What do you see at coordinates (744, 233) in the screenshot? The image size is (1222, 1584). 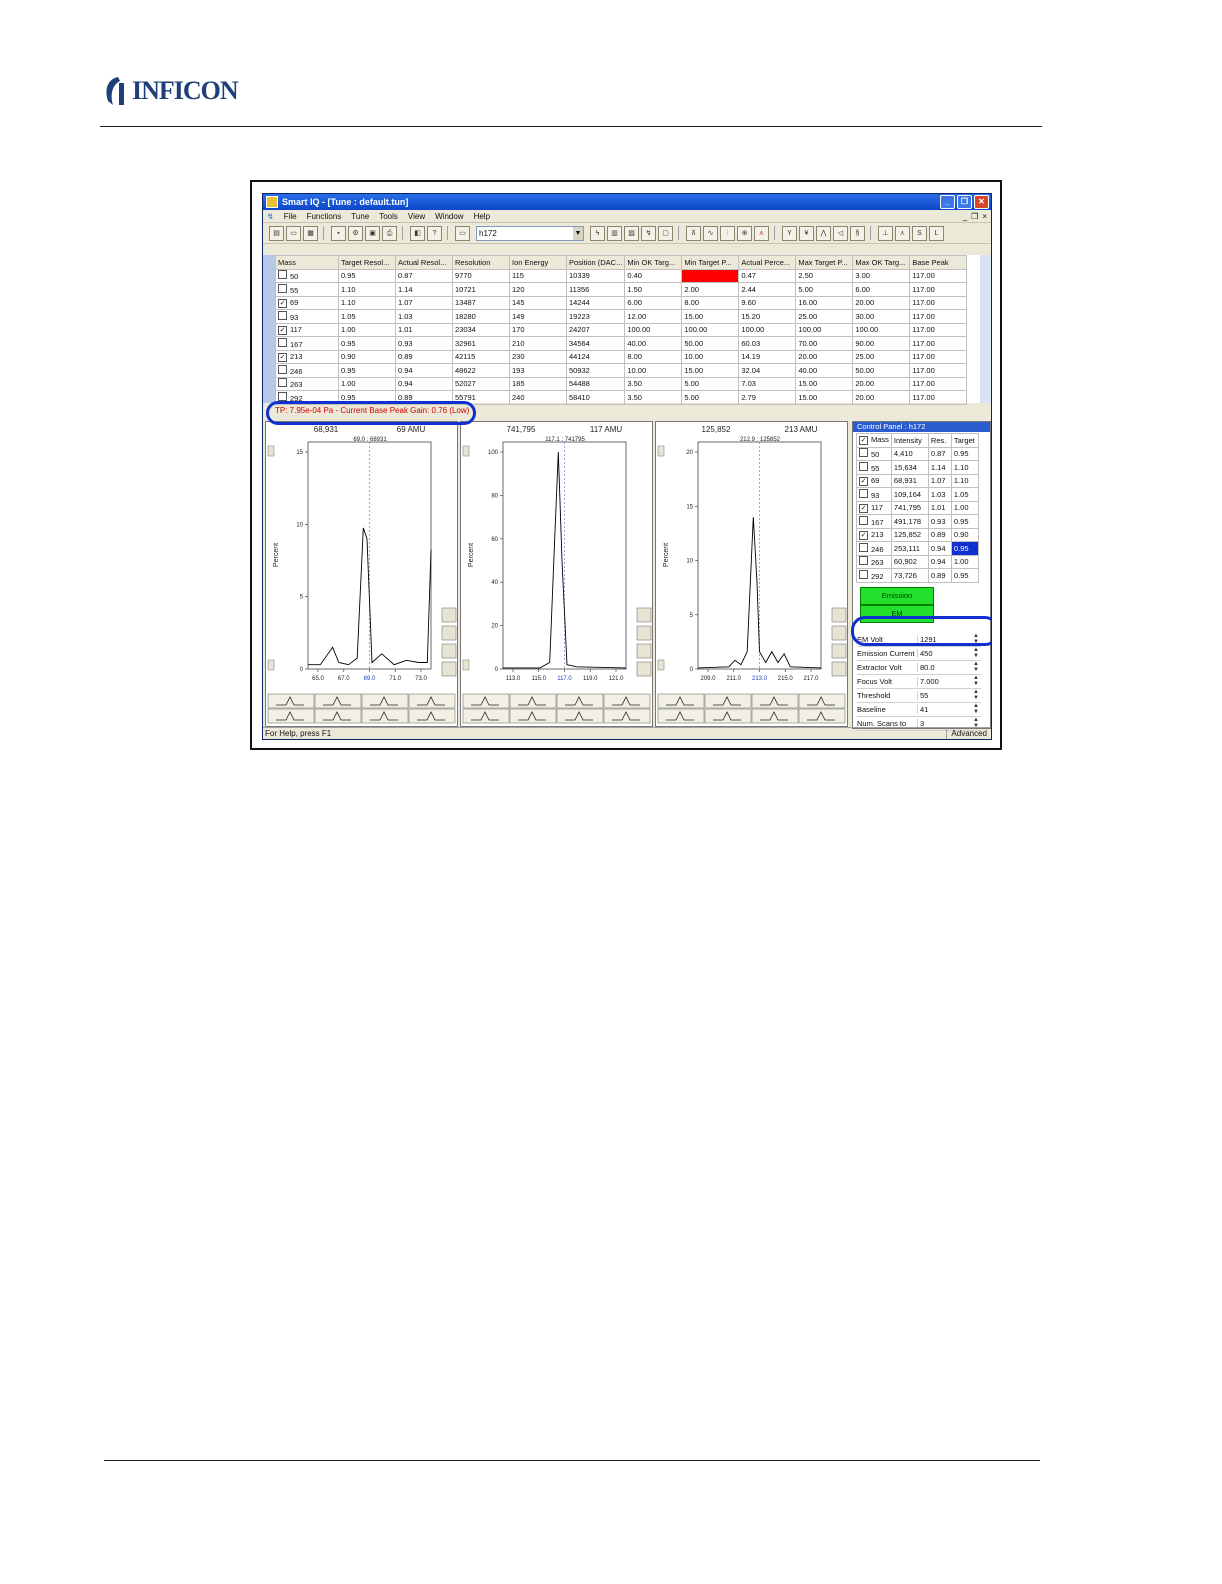 I see `zoom-icon: ⊕` at bounding box center [744, 233].